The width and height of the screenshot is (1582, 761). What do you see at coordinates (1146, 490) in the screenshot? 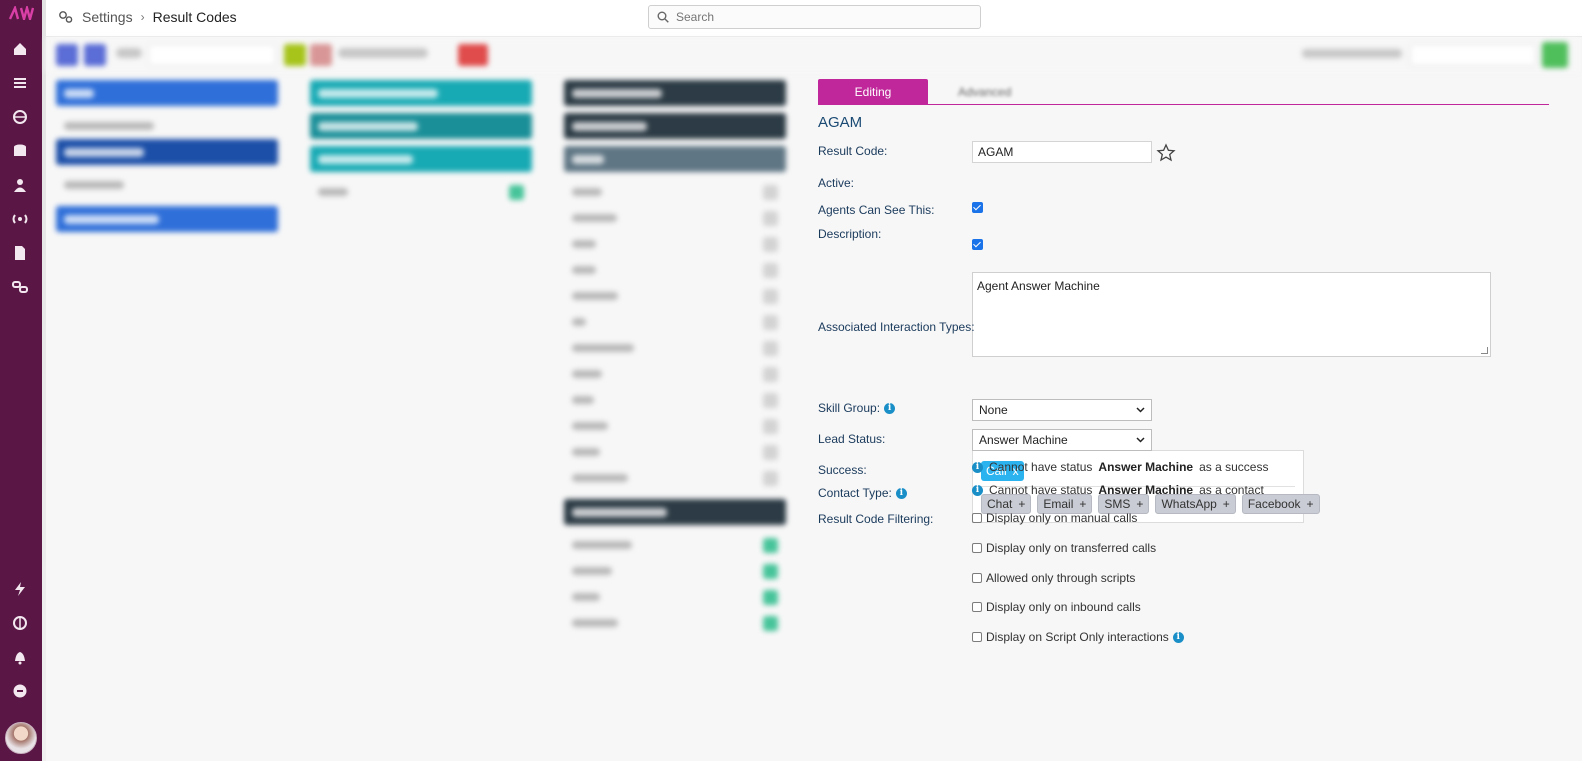
I see `note-status: Answer Machine` at bounding box center [1146, 490].